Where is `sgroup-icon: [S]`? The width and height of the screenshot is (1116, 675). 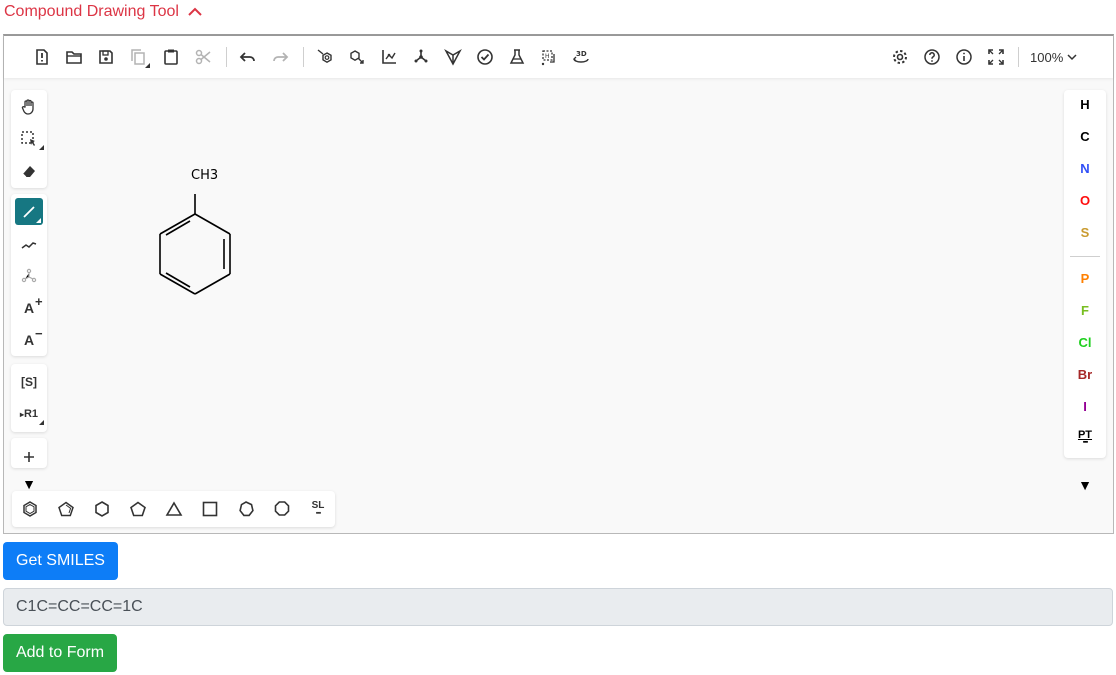
sgroup-icon: [S] is located at coordinates (29, 382).